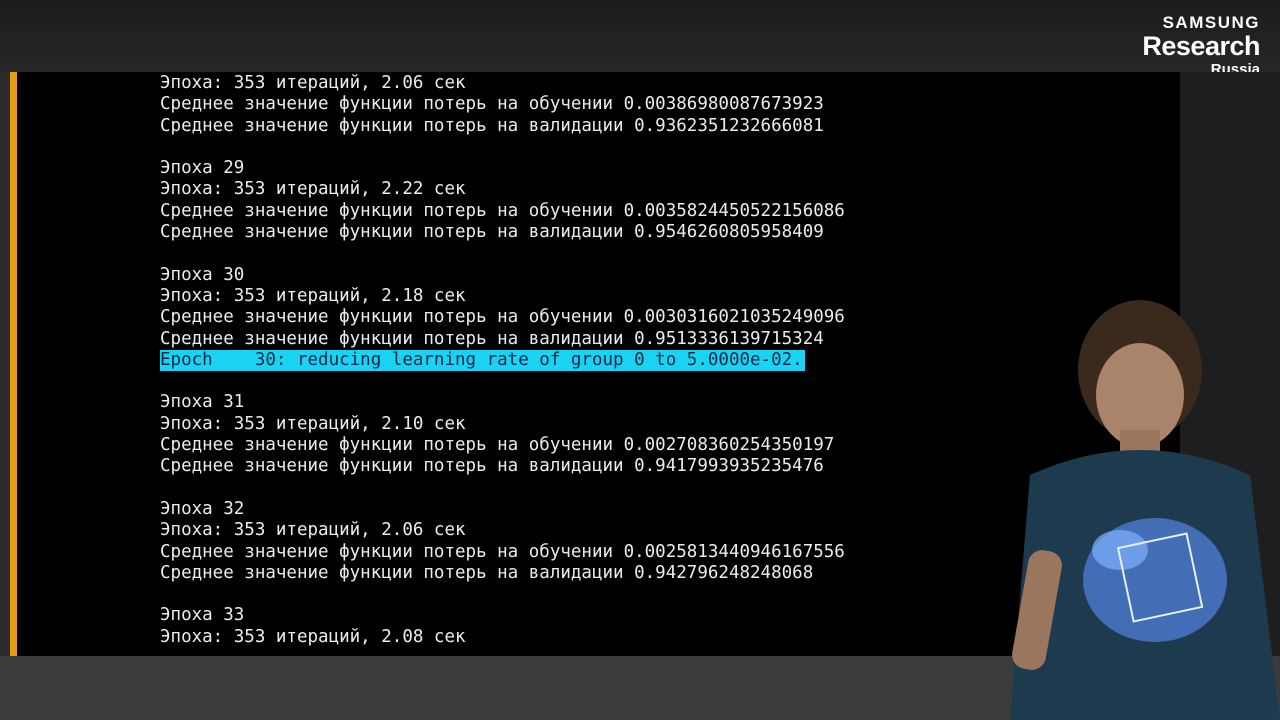 The height and width of the screenshot is (720, 1280). What do you see at coordinates (313, 423) in the screenshot?
I see `output-line-text: Эпоха: 353 итераций, 2.10 сек` at bounding box center [313, 423].